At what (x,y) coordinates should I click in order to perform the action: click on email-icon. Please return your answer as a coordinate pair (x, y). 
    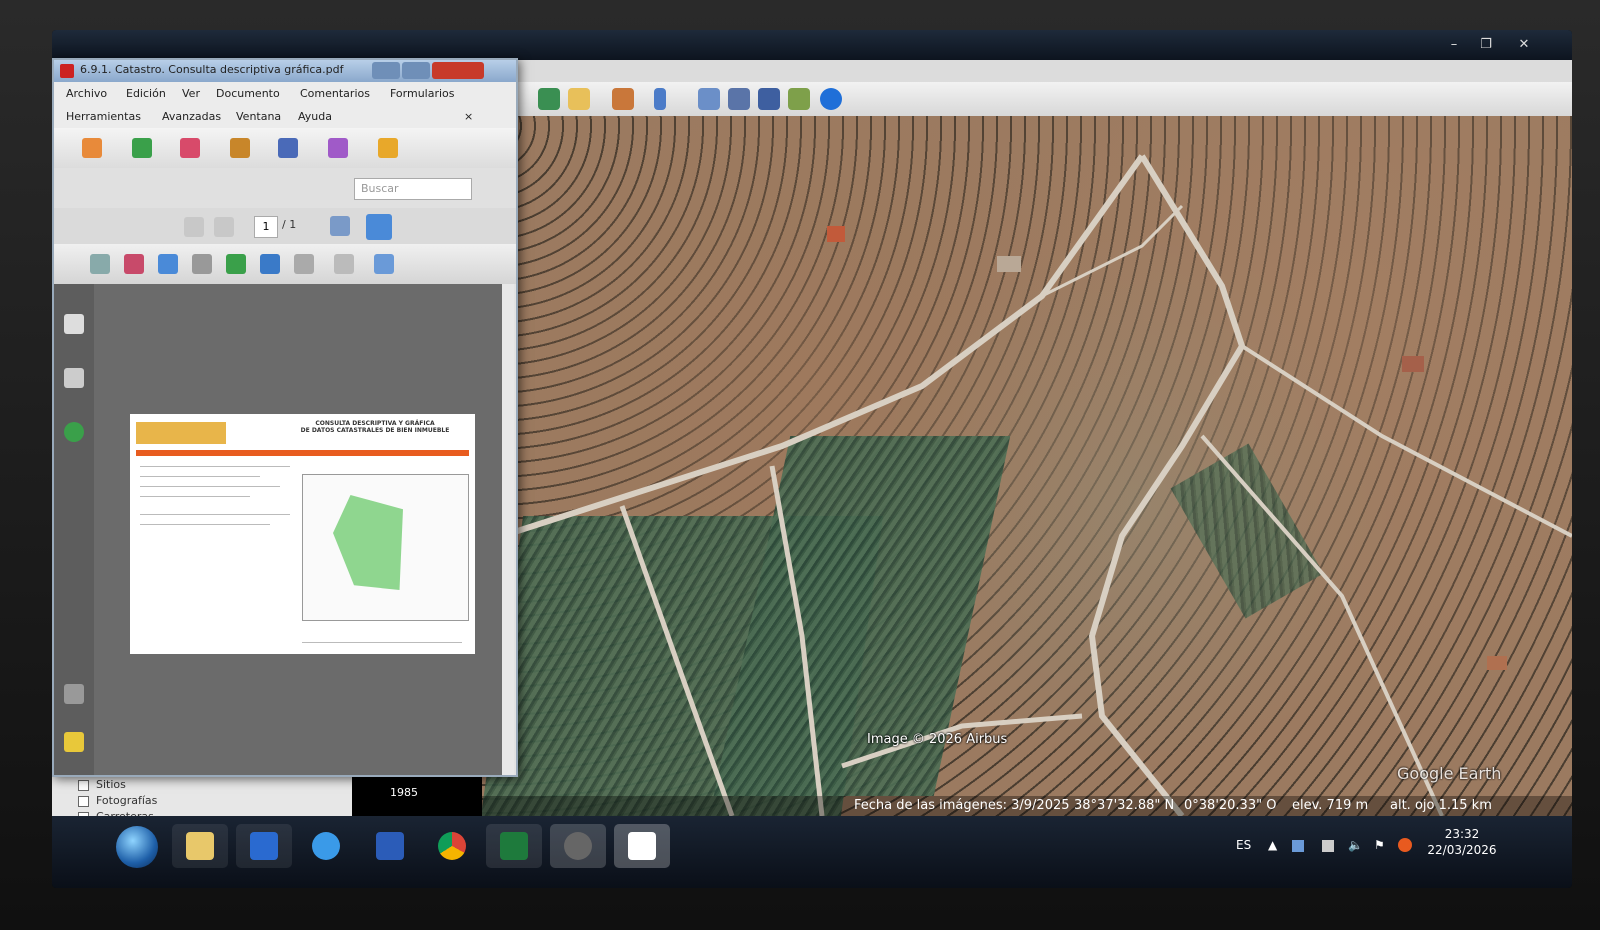
    Looking at the image, I should click on (709, 99).